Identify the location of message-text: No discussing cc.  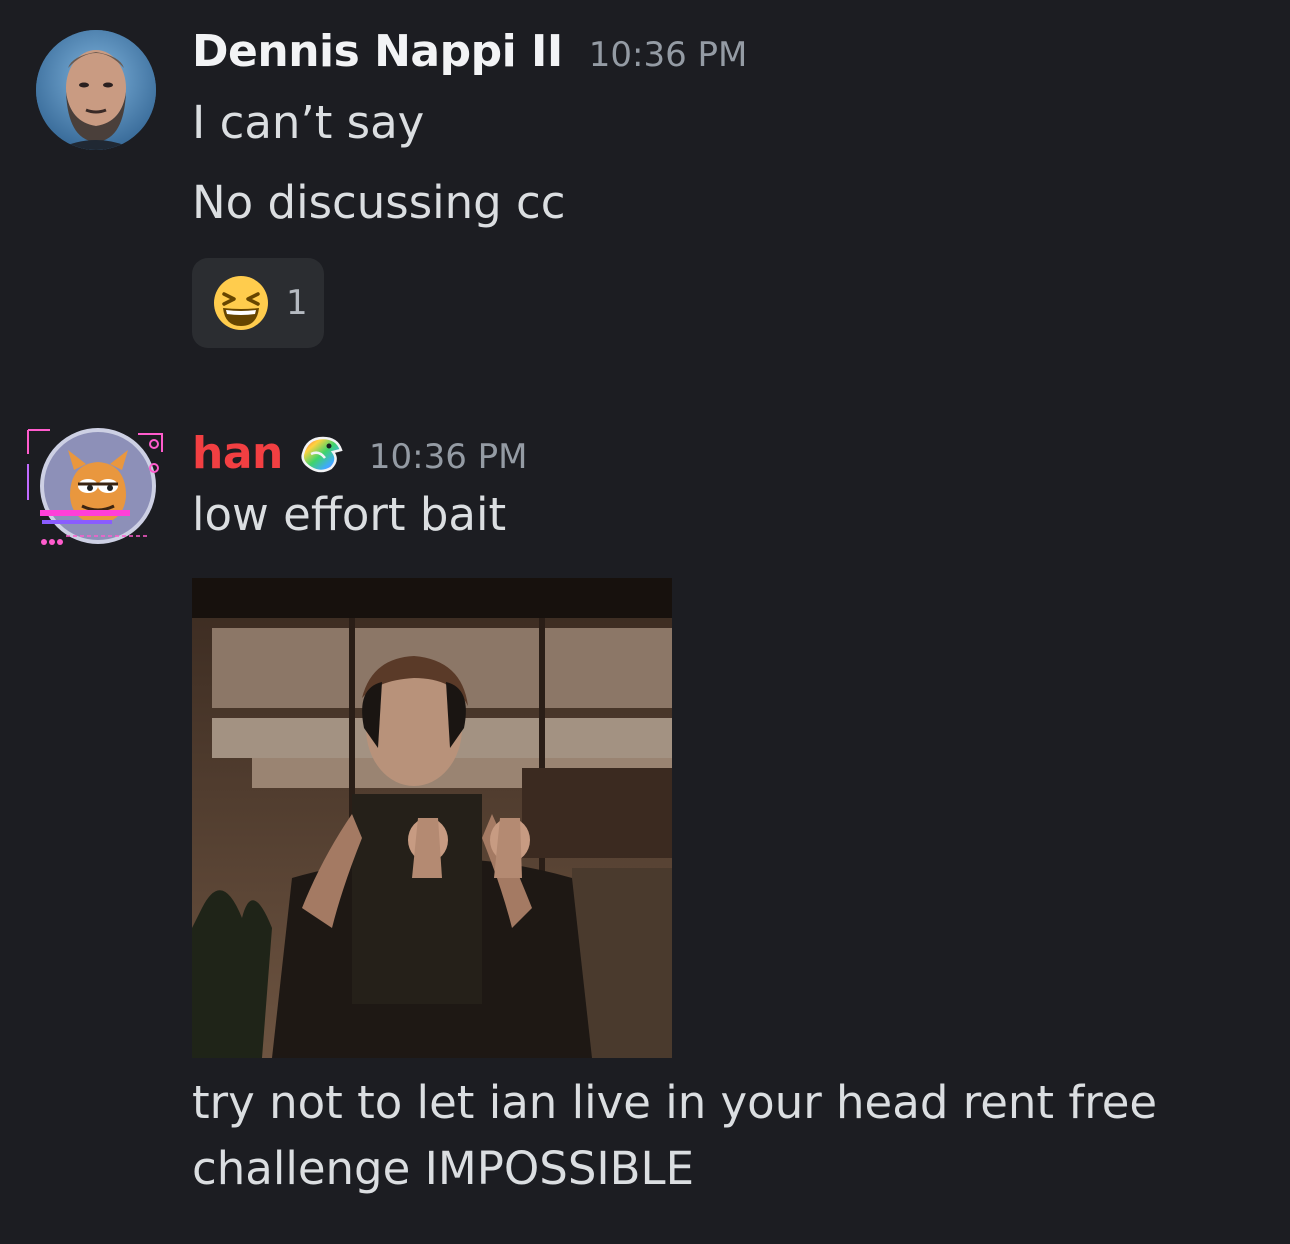
(379, 202).